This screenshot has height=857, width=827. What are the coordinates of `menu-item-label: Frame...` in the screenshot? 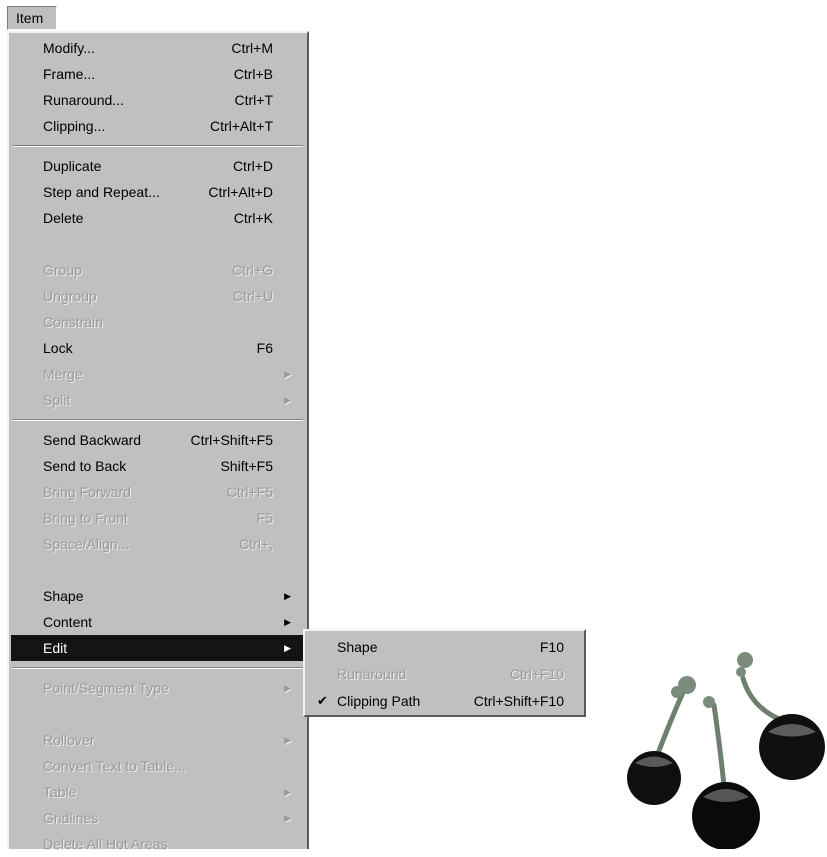 It's located at (69, 74).